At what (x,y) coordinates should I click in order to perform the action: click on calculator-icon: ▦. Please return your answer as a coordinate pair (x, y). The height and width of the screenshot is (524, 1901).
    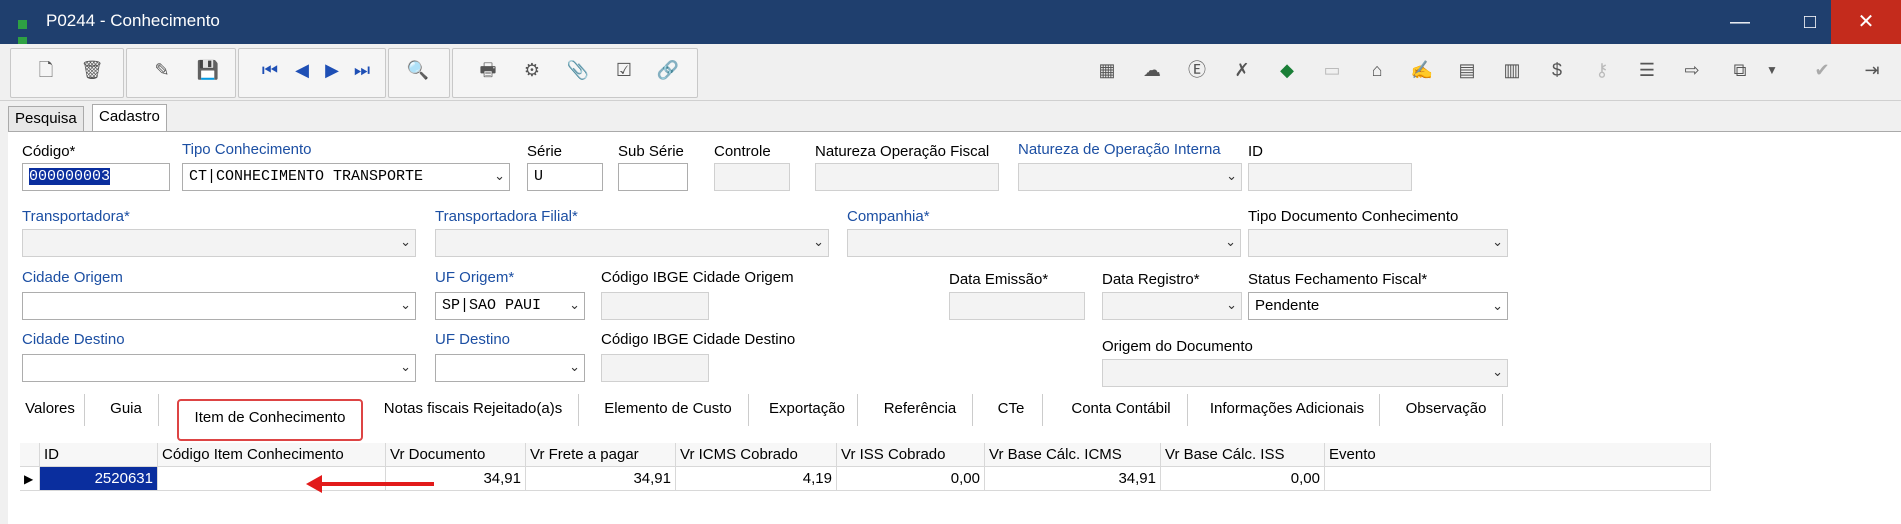
    Looking at the image, I should click on (1107, 70).